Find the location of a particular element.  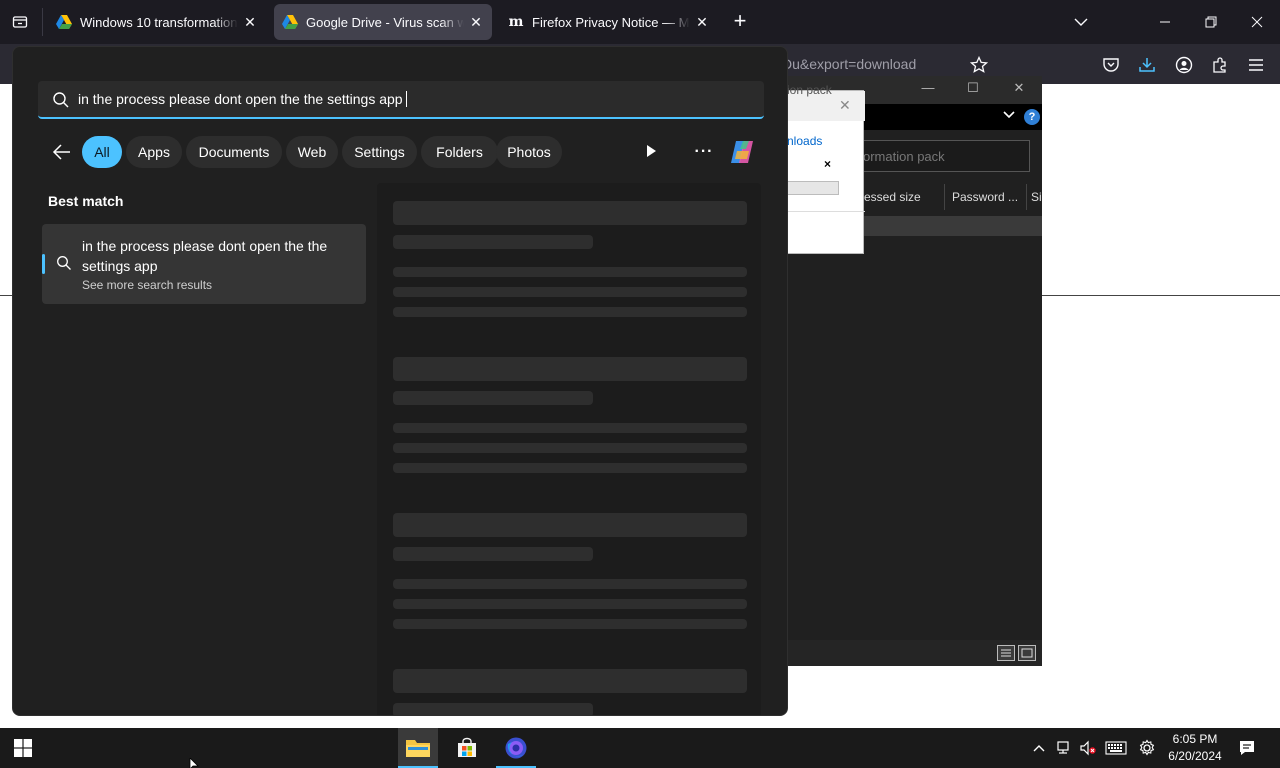

dialog-divider is located at coordinates (826, 211).